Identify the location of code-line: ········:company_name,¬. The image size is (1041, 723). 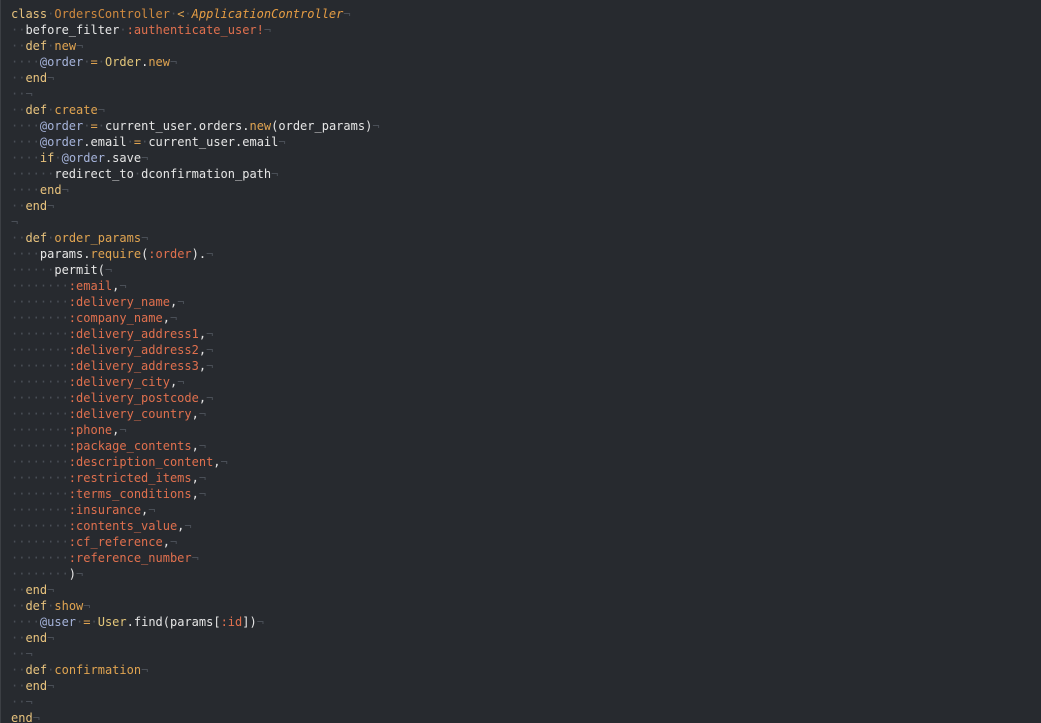
(195, 318).